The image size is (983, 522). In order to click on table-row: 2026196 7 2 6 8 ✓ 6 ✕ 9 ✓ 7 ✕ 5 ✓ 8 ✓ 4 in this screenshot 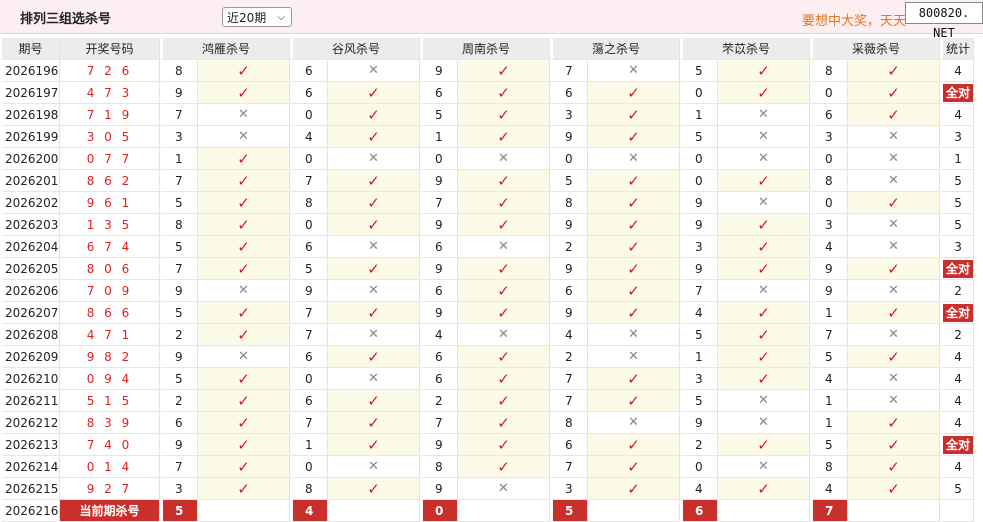, I will do `click(488, 71)`.